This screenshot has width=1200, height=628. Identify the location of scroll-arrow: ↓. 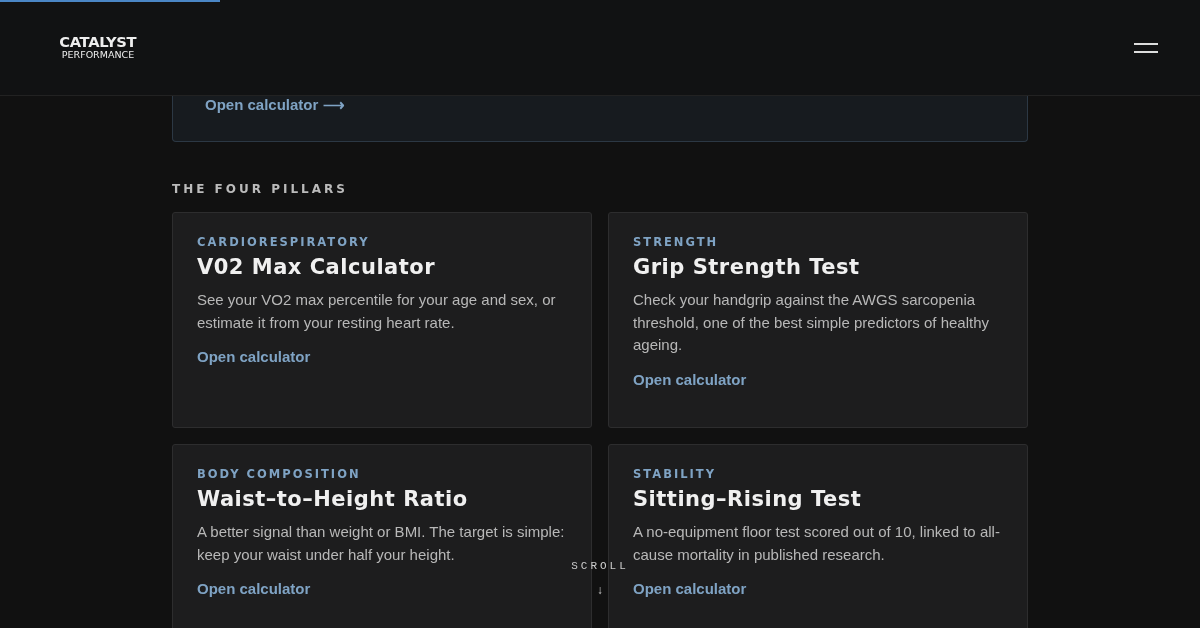
(600, 591).